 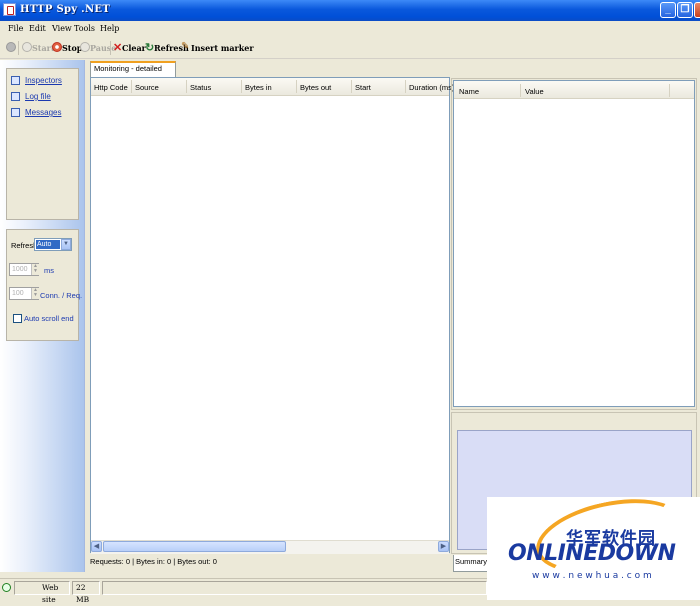 What do you see at coordinates (185, 46) in the screenshot?
I see `insert-marker-icon: ✎` at bounding box center [185, 46].